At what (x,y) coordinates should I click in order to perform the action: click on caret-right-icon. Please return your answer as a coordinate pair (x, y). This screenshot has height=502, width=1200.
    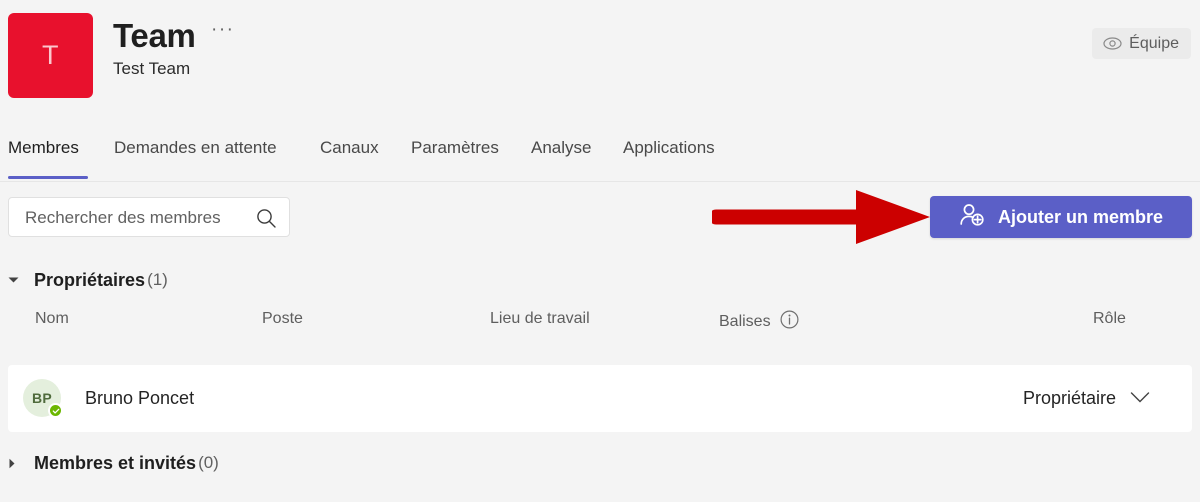
    Looking at the image, I should click on (21, 463).